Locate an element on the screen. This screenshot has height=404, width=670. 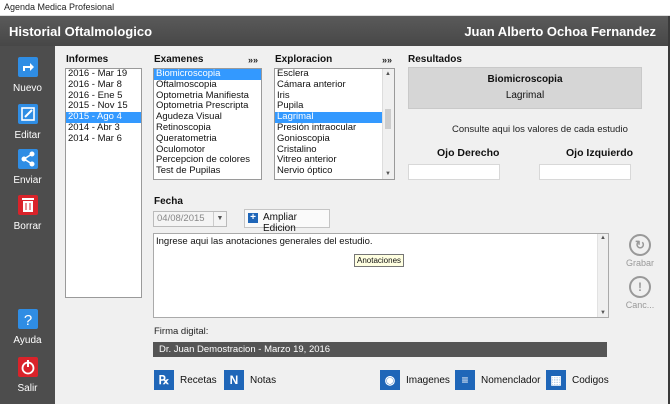
help-label: Ayuda is located at coordinates (27, 340).